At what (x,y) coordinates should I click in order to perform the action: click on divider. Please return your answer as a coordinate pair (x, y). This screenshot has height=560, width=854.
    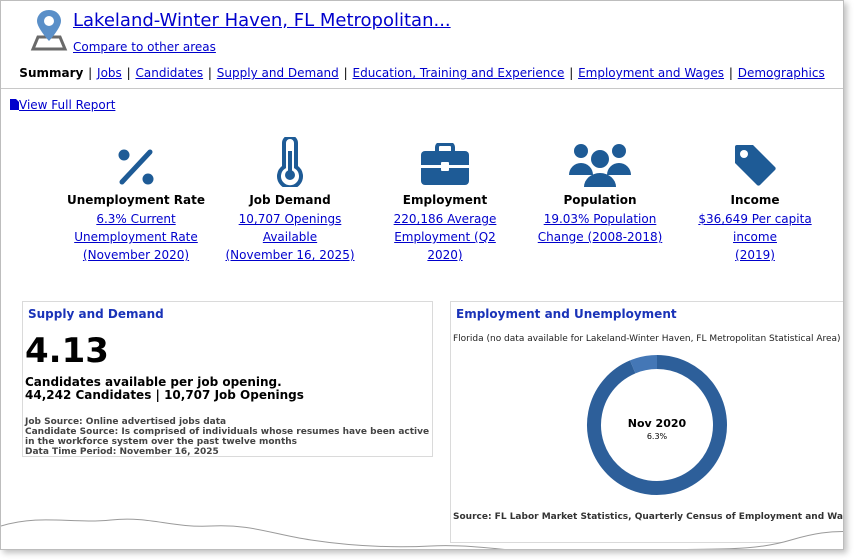
    Looking at the image, I should click on (422, 88).